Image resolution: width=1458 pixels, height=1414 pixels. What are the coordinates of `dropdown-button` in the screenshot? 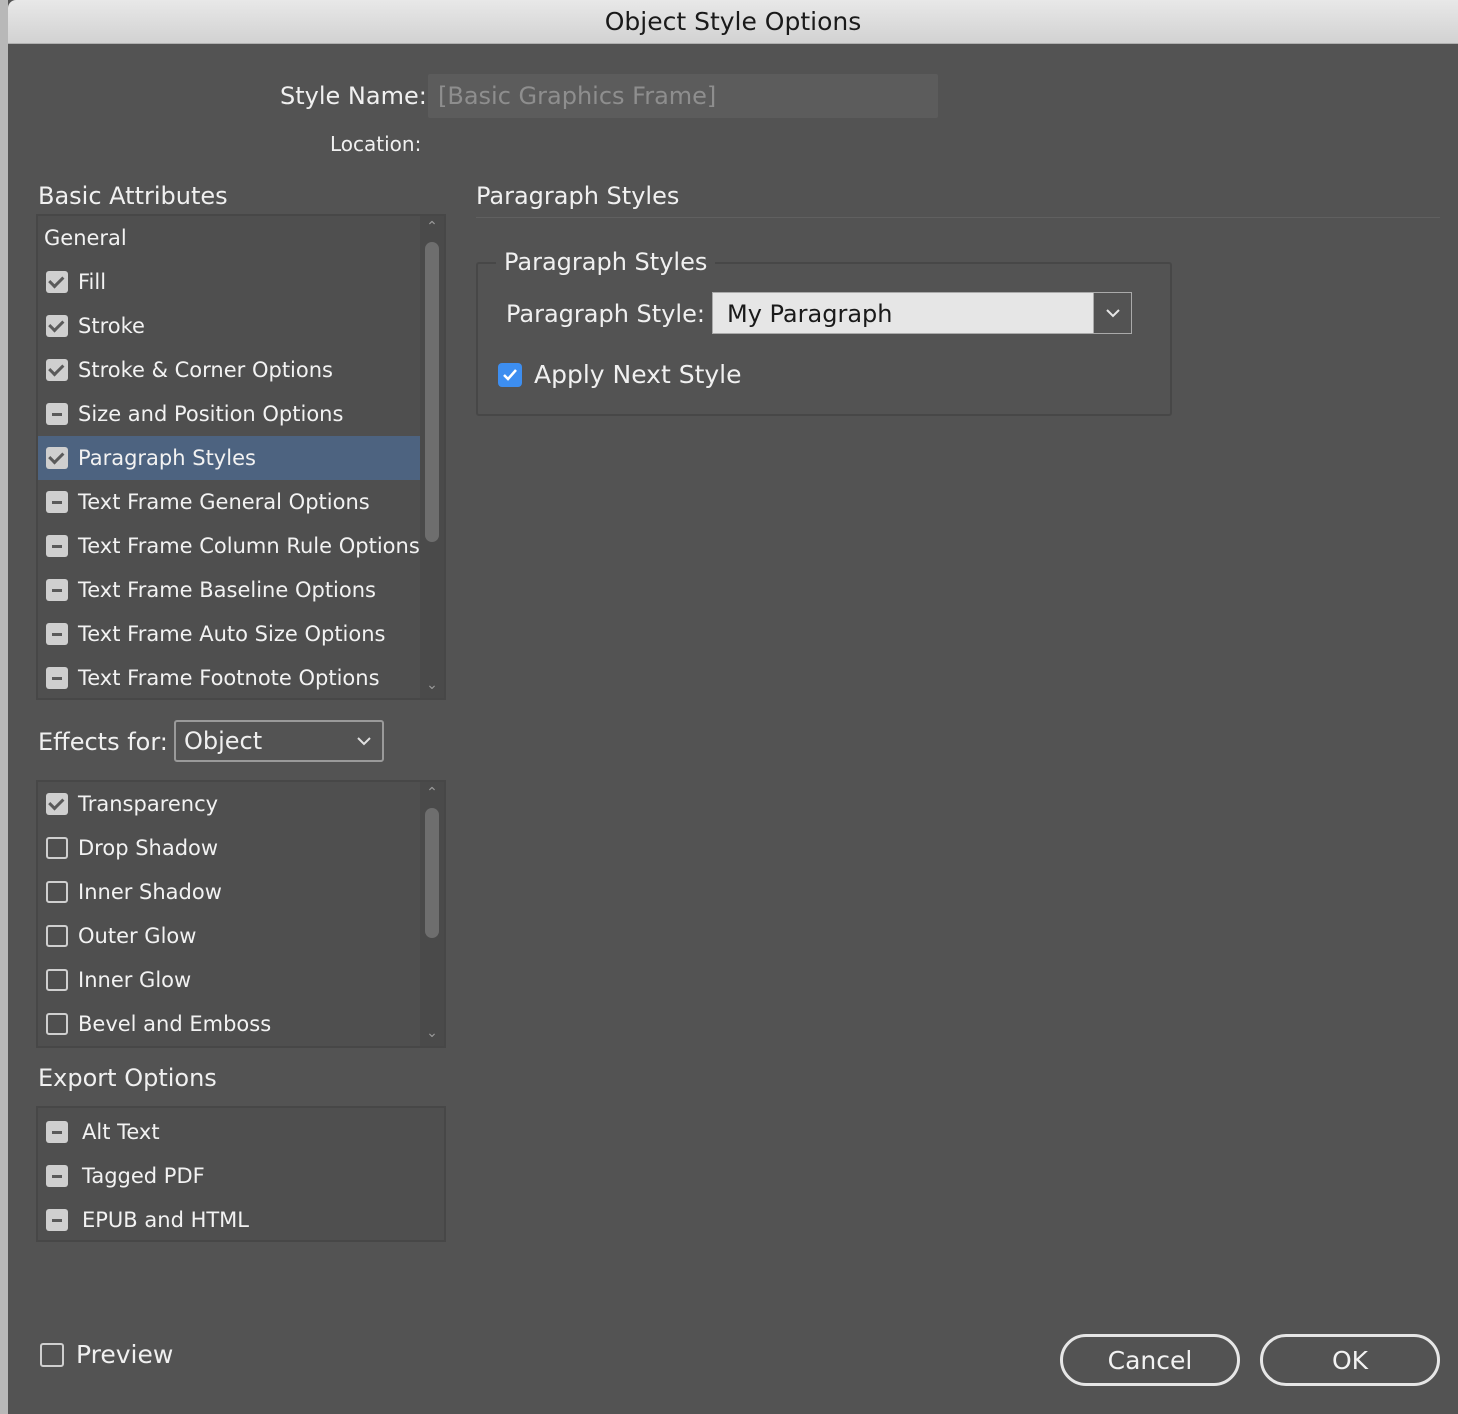 It's located at (1112, 313).